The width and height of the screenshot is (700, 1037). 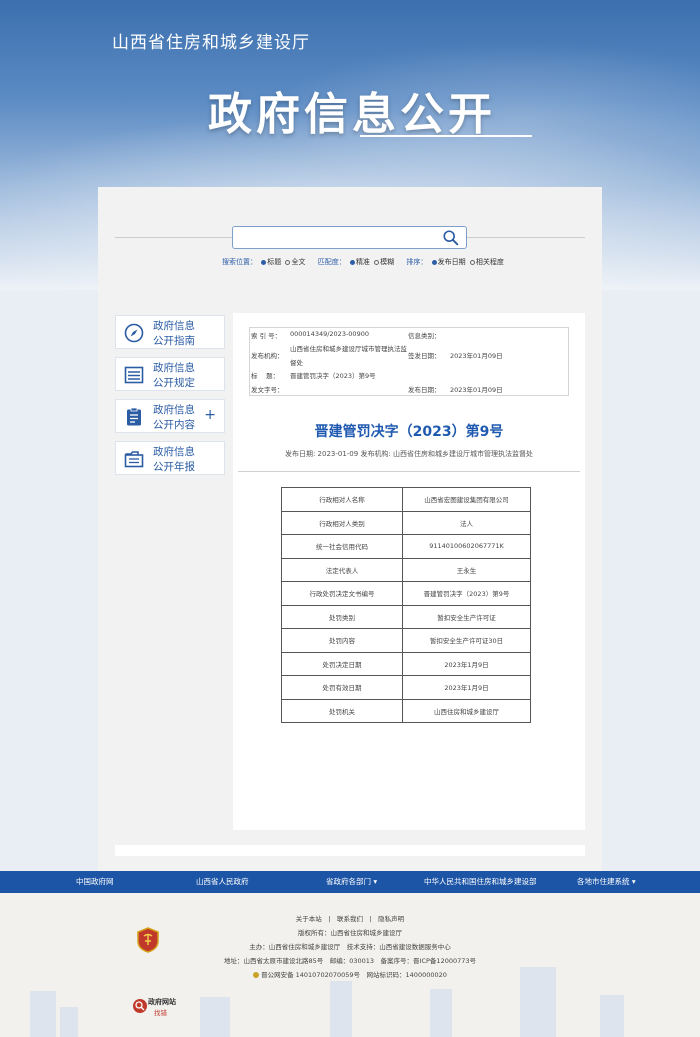 What do you see at coordinates (350, 933) in the screenshot?
I see `footer-copyright: 版权所有：山西省住房和城乡建设厅` at bounding box center [350, 933].